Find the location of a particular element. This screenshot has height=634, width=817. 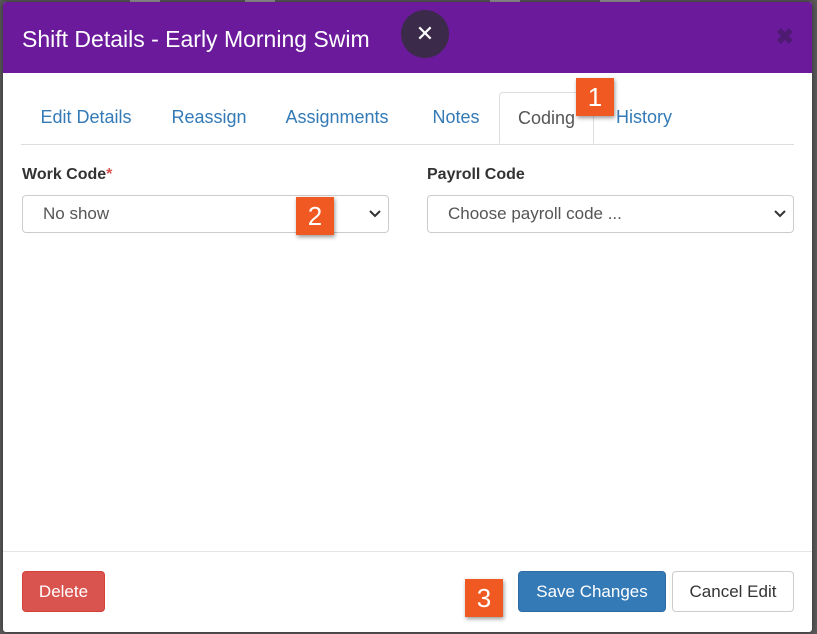

payroll-code-label: Payroll Code is located at coordinates (476, 174).